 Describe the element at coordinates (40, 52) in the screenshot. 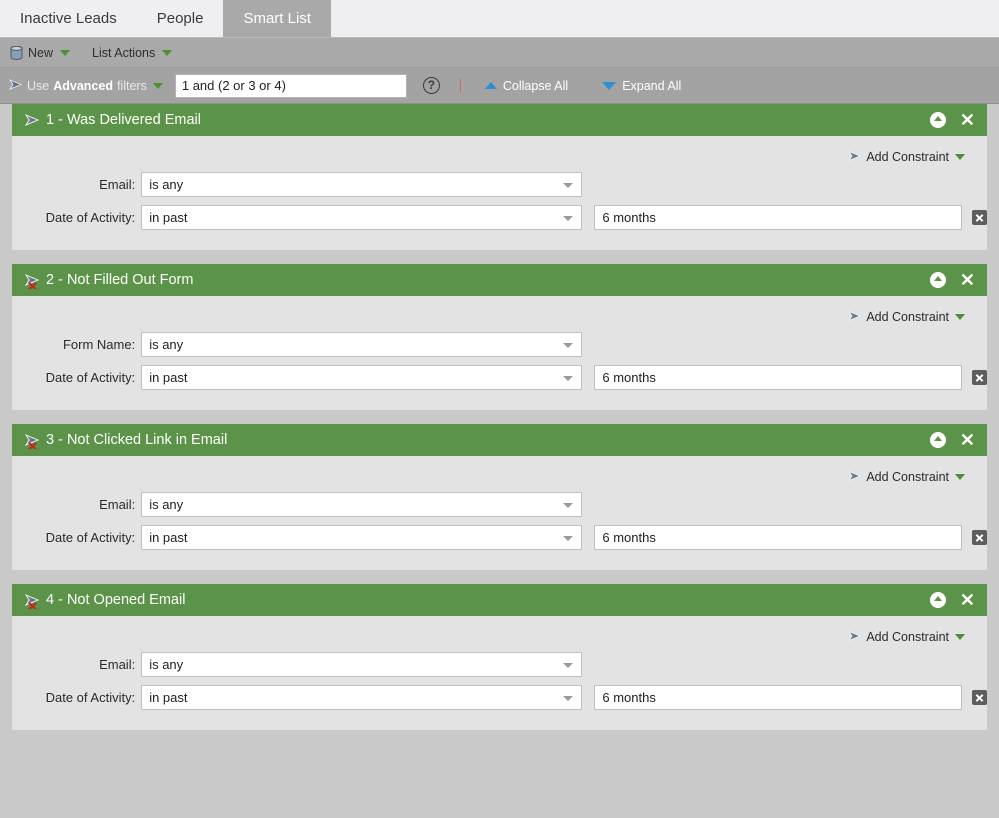

I see `new-button: New` at that location.